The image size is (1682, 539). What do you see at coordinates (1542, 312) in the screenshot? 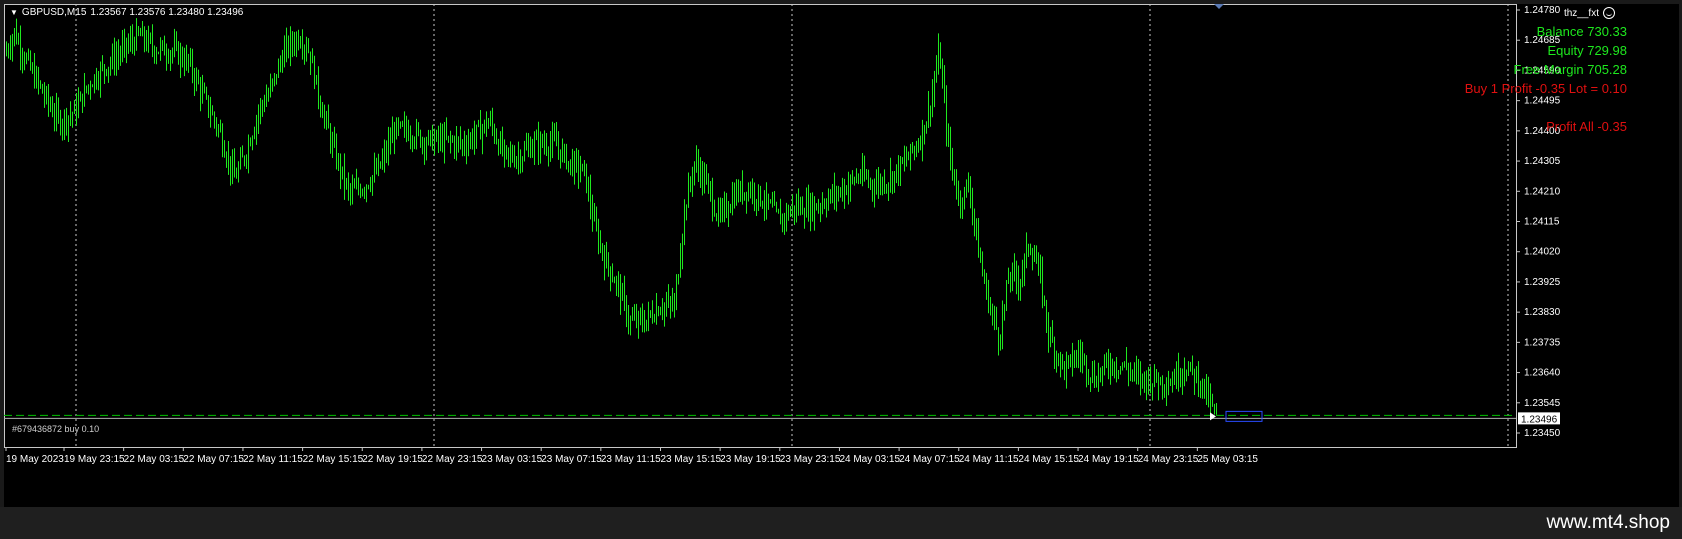
I see `price-tick-label: 1.23830` at bounding box center [1542, 312].